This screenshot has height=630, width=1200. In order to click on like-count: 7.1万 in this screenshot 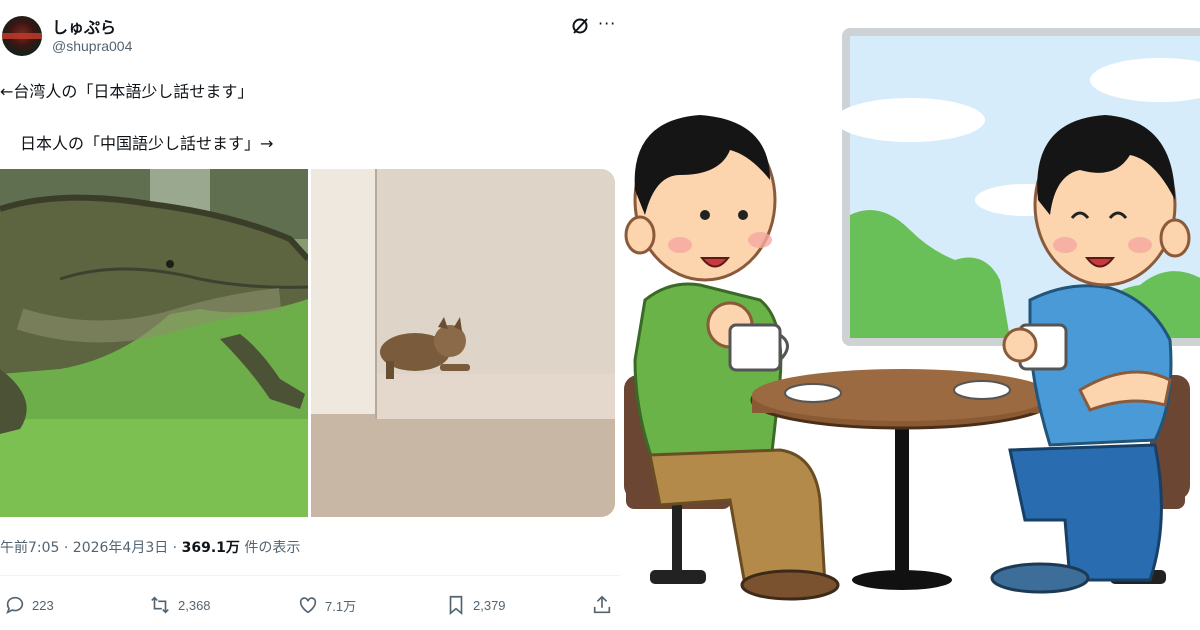, I will do `click(341, 606)`.